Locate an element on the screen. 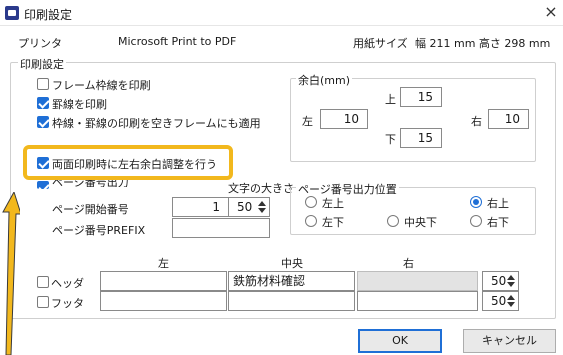  margin-bottom-label: 下 is located at coordinates (390, 139).